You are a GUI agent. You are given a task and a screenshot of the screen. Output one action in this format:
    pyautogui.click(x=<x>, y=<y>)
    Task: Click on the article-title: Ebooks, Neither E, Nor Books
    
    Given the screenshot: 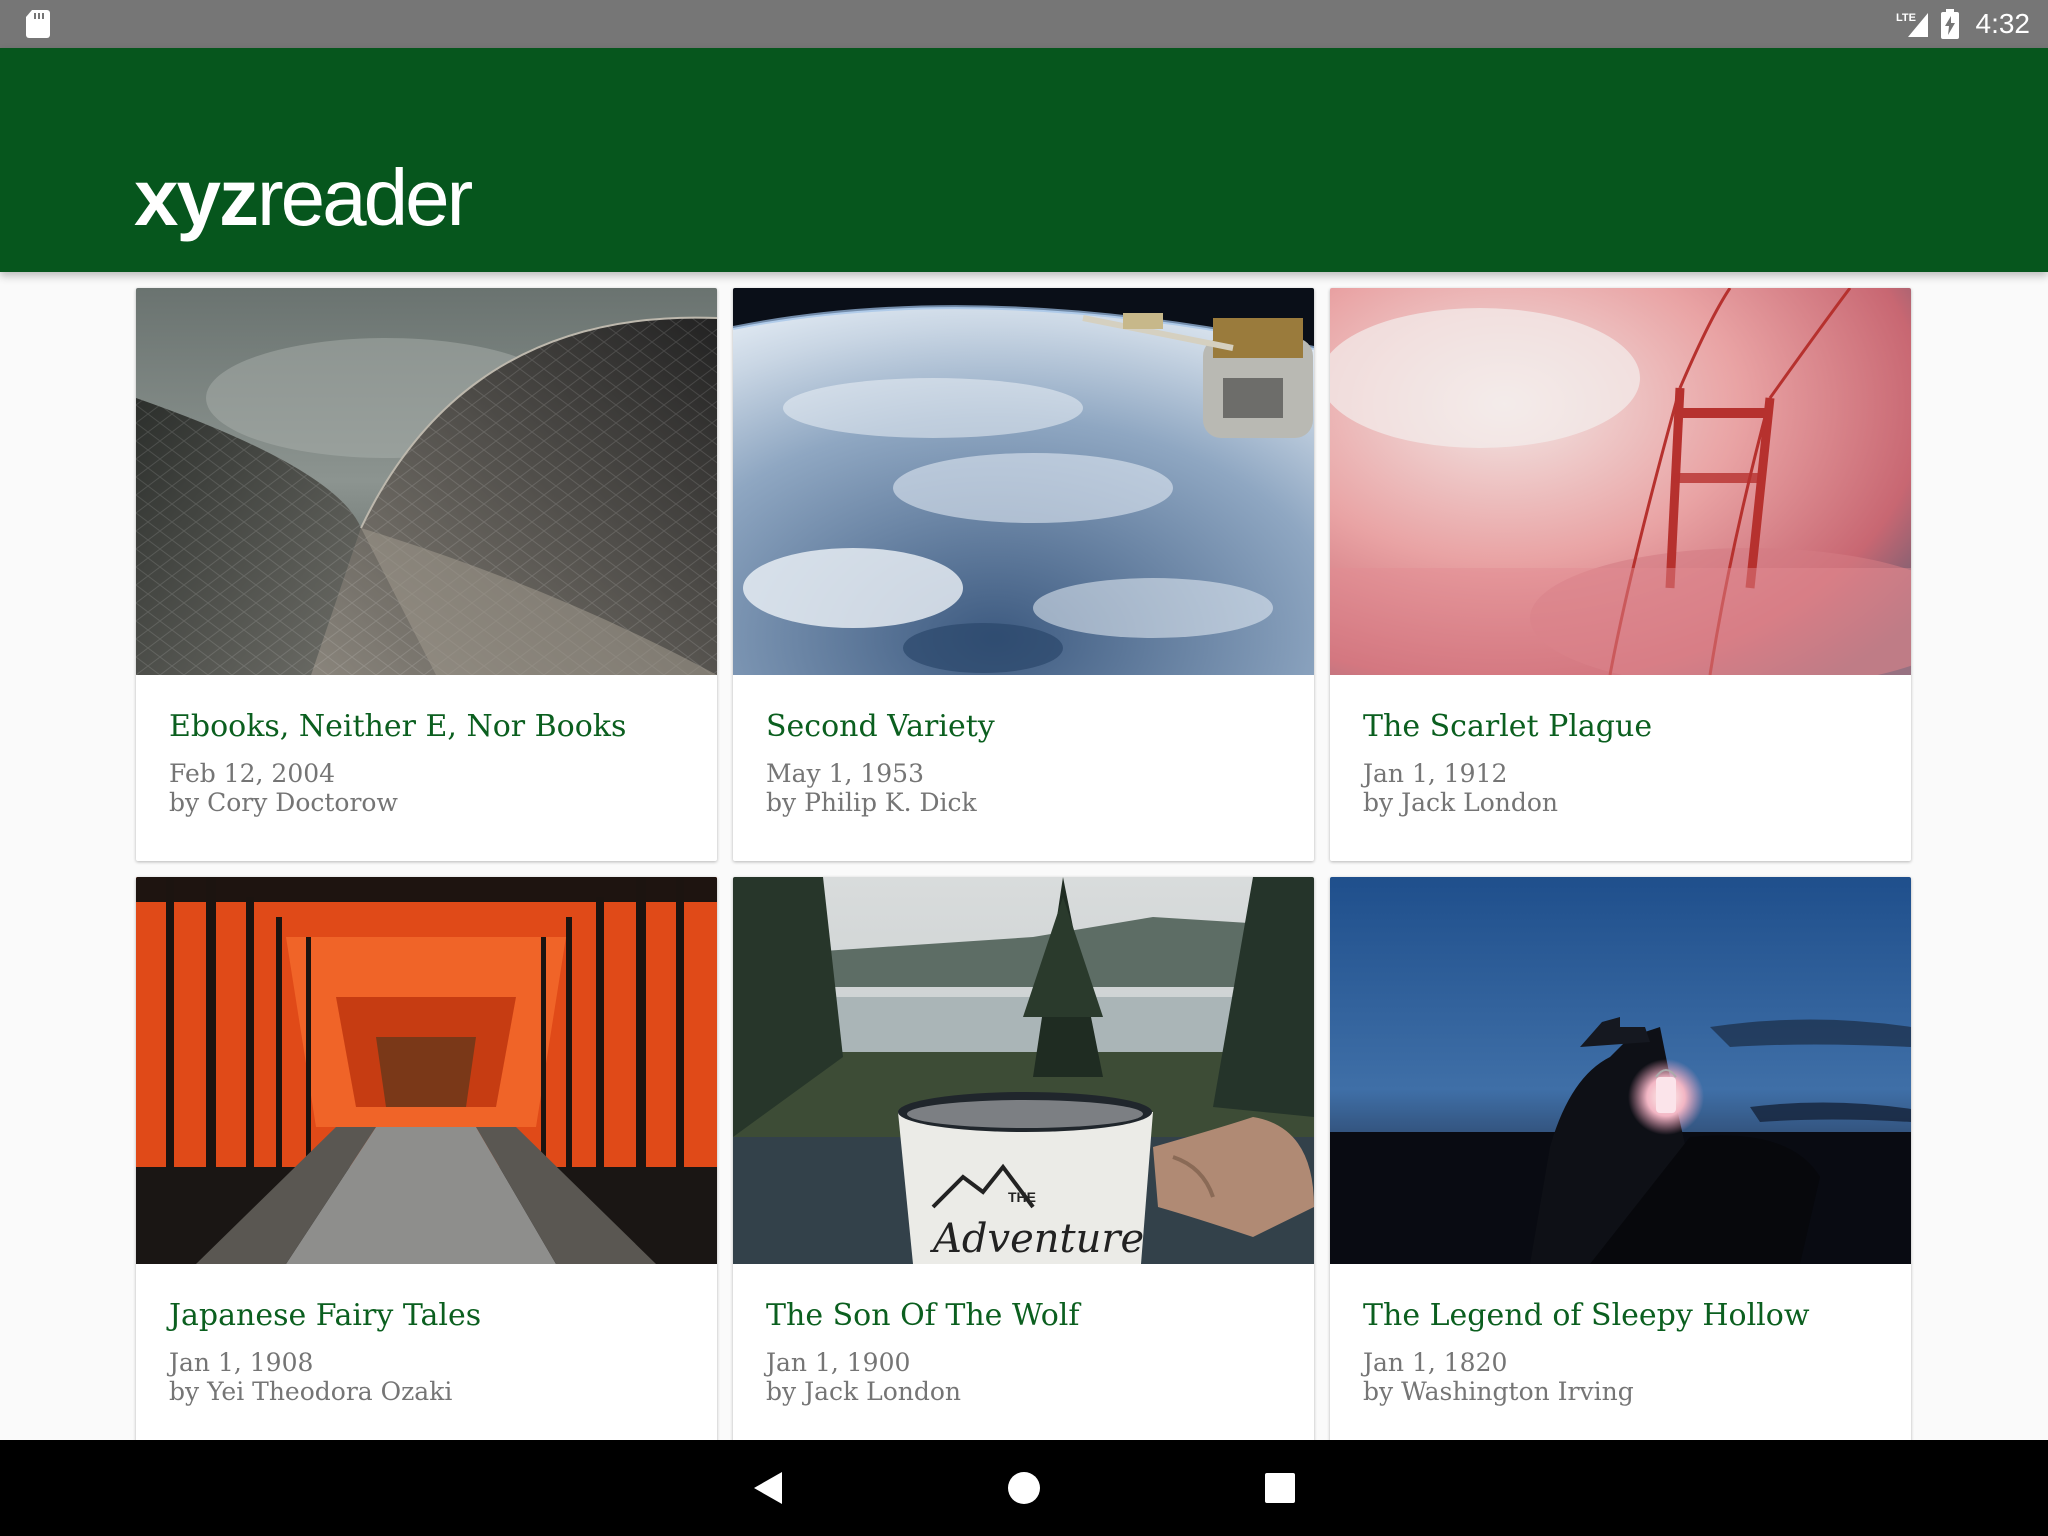 What is the action you would take?
    pyautogui.click(x=398, y=726)
    